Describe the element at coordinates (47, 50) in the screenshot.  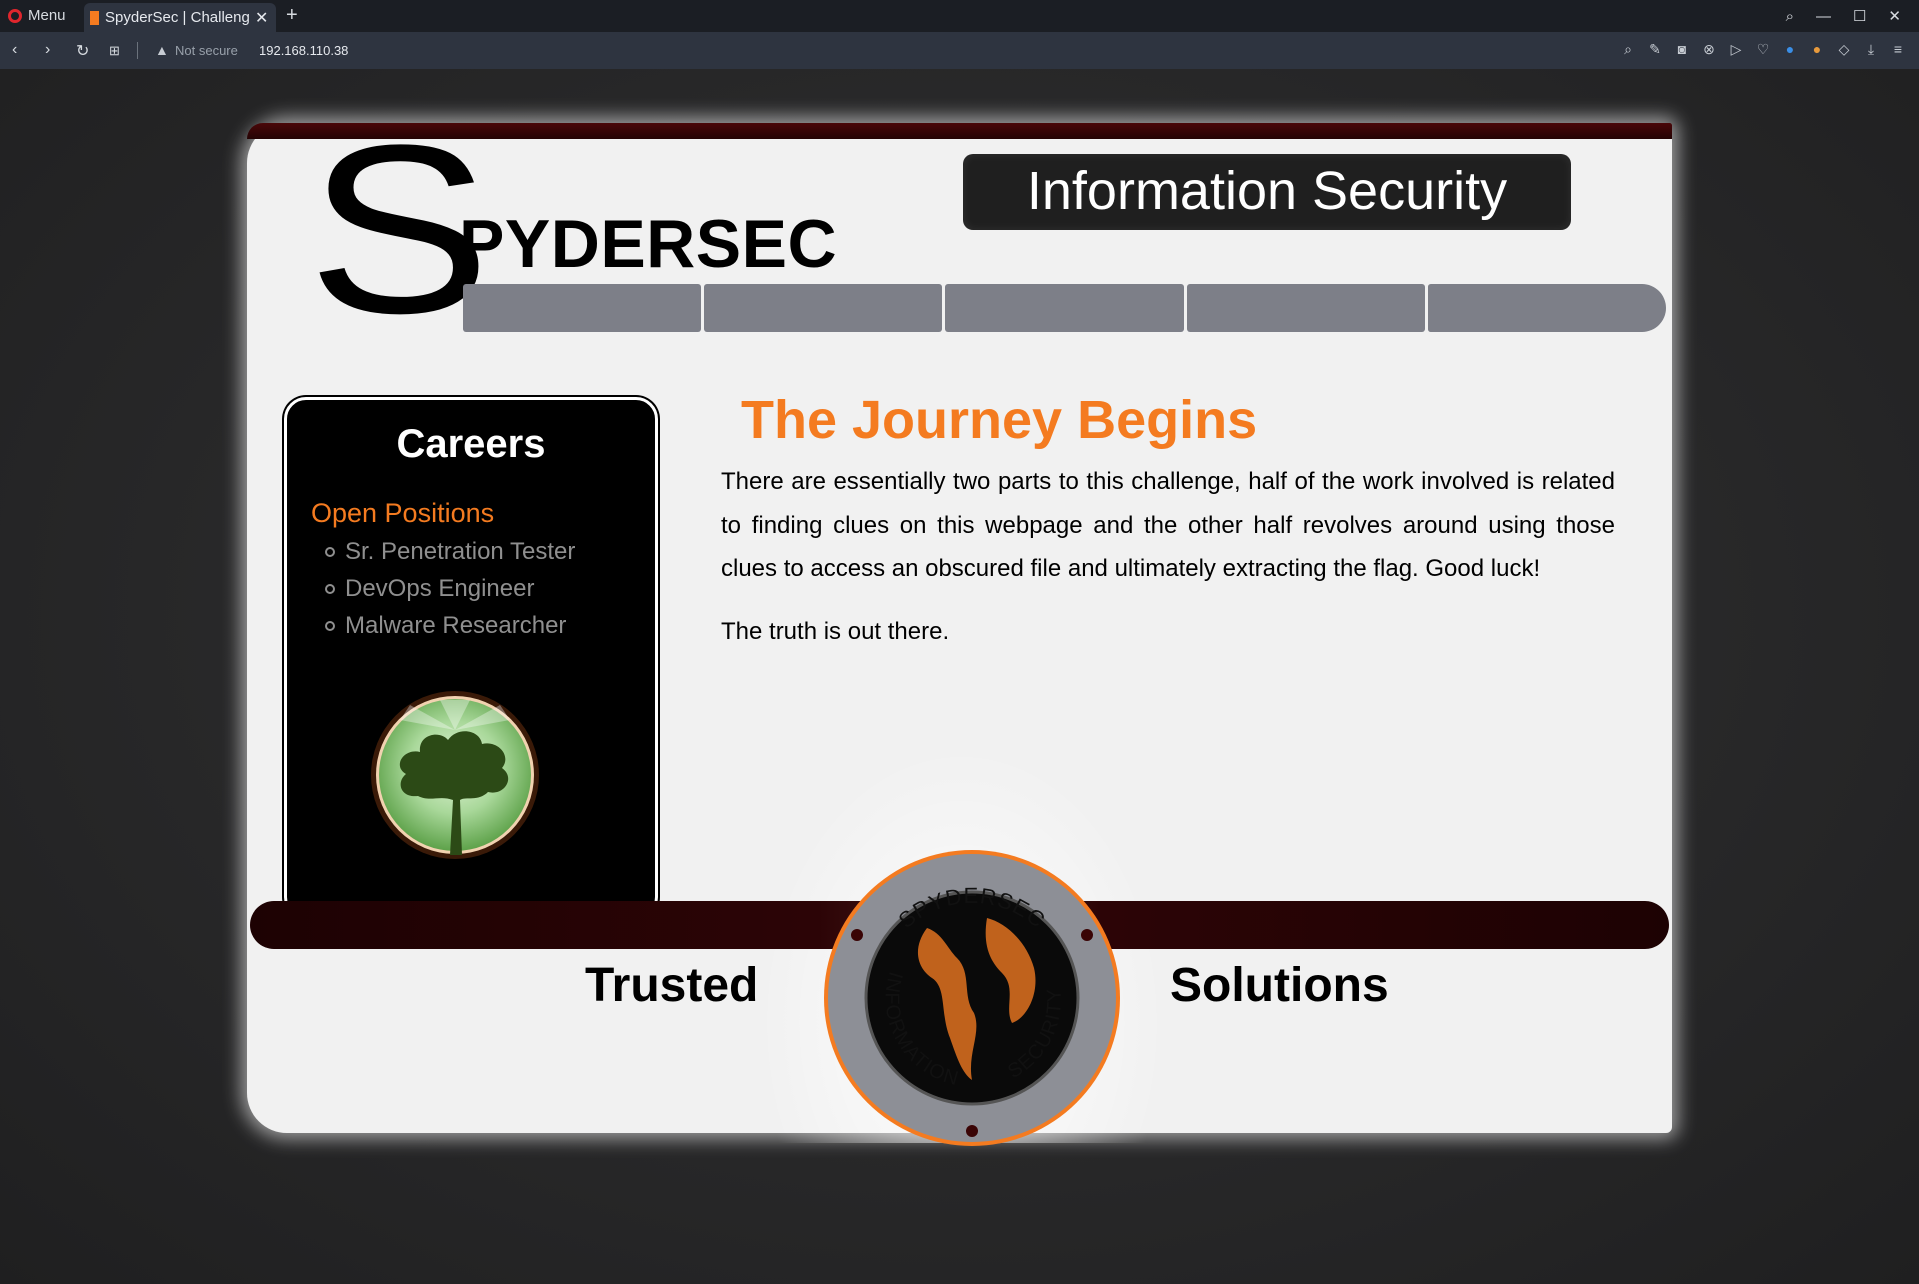
I see `forward-icon: ›` at that location.